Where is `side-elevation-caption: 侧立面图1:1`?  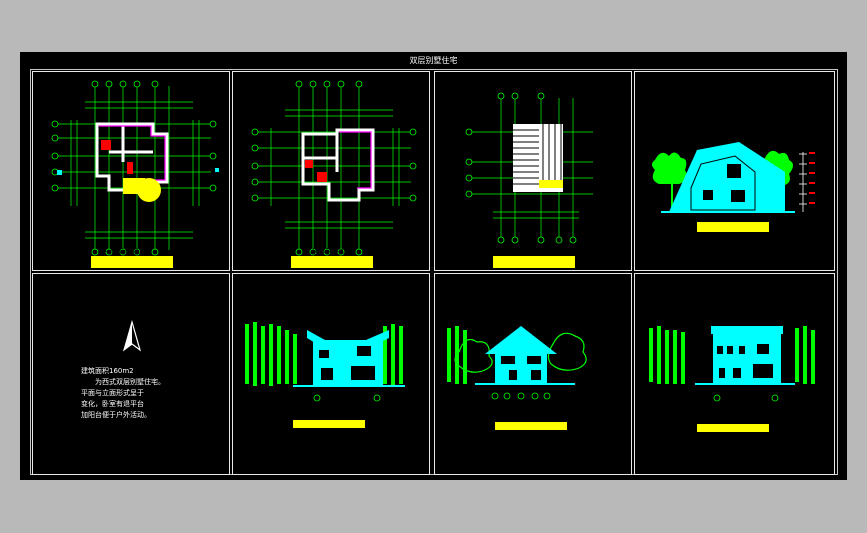 side-elevation-caption: 侧立面图1:1 is located at coordinates (329, 416).